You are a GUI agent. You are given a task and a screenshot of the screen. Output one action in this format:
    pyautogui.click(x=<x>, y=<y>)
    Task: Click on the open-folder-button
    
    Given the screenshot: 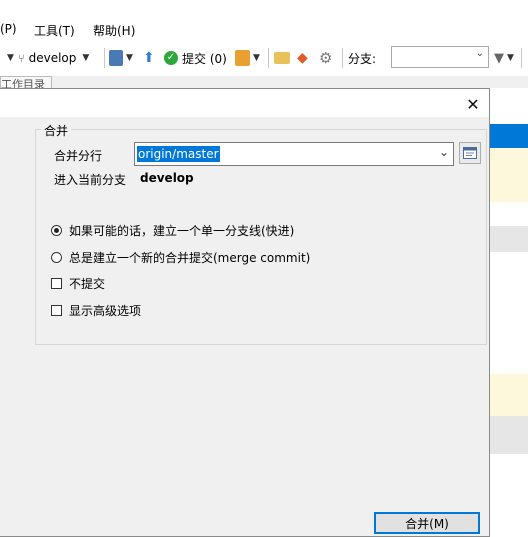 What is the action you would take?
    pyautogui.click(x=282, y=58)
    